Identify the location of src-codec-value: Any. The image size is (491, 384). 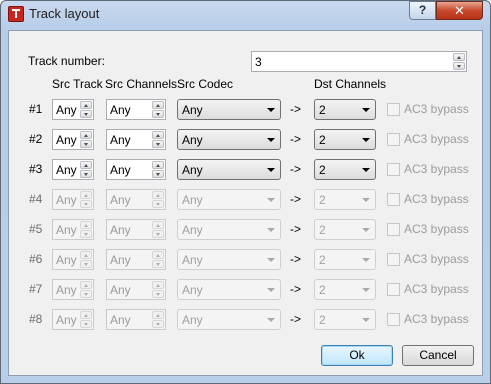
(192, 200).